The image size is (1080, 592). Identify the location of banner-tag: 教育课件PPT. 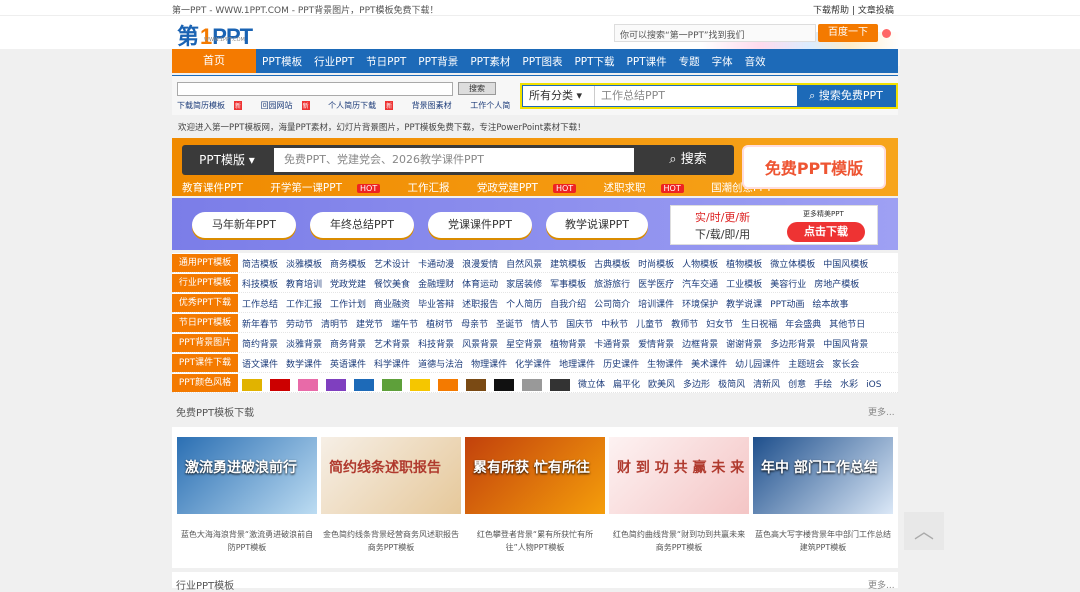
(218, 188).